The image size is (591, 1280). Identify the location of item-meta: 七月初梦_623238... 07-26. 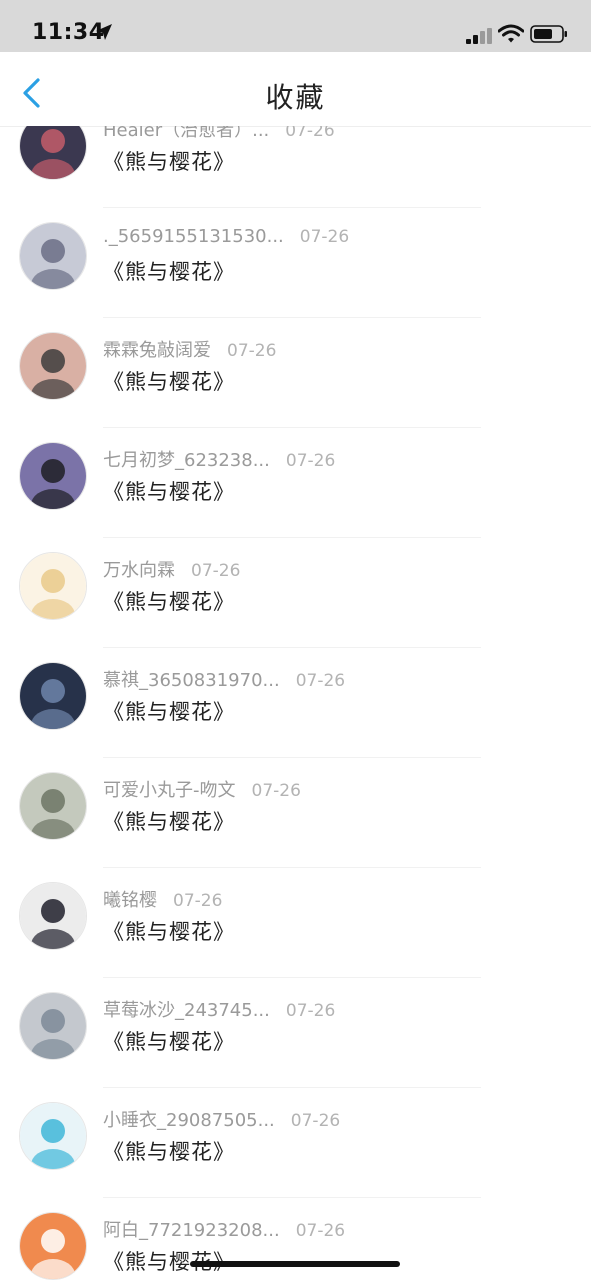
(219, 459).